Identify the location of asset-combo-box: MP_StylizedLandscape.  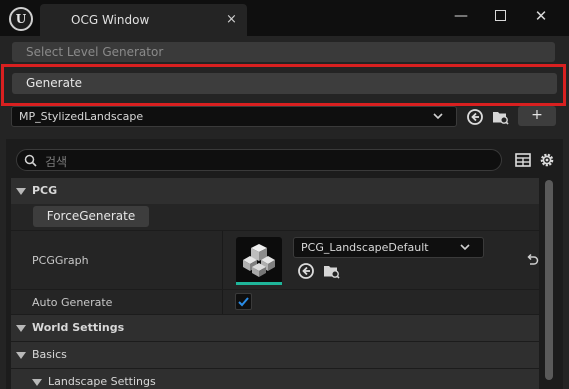
(234, 116).